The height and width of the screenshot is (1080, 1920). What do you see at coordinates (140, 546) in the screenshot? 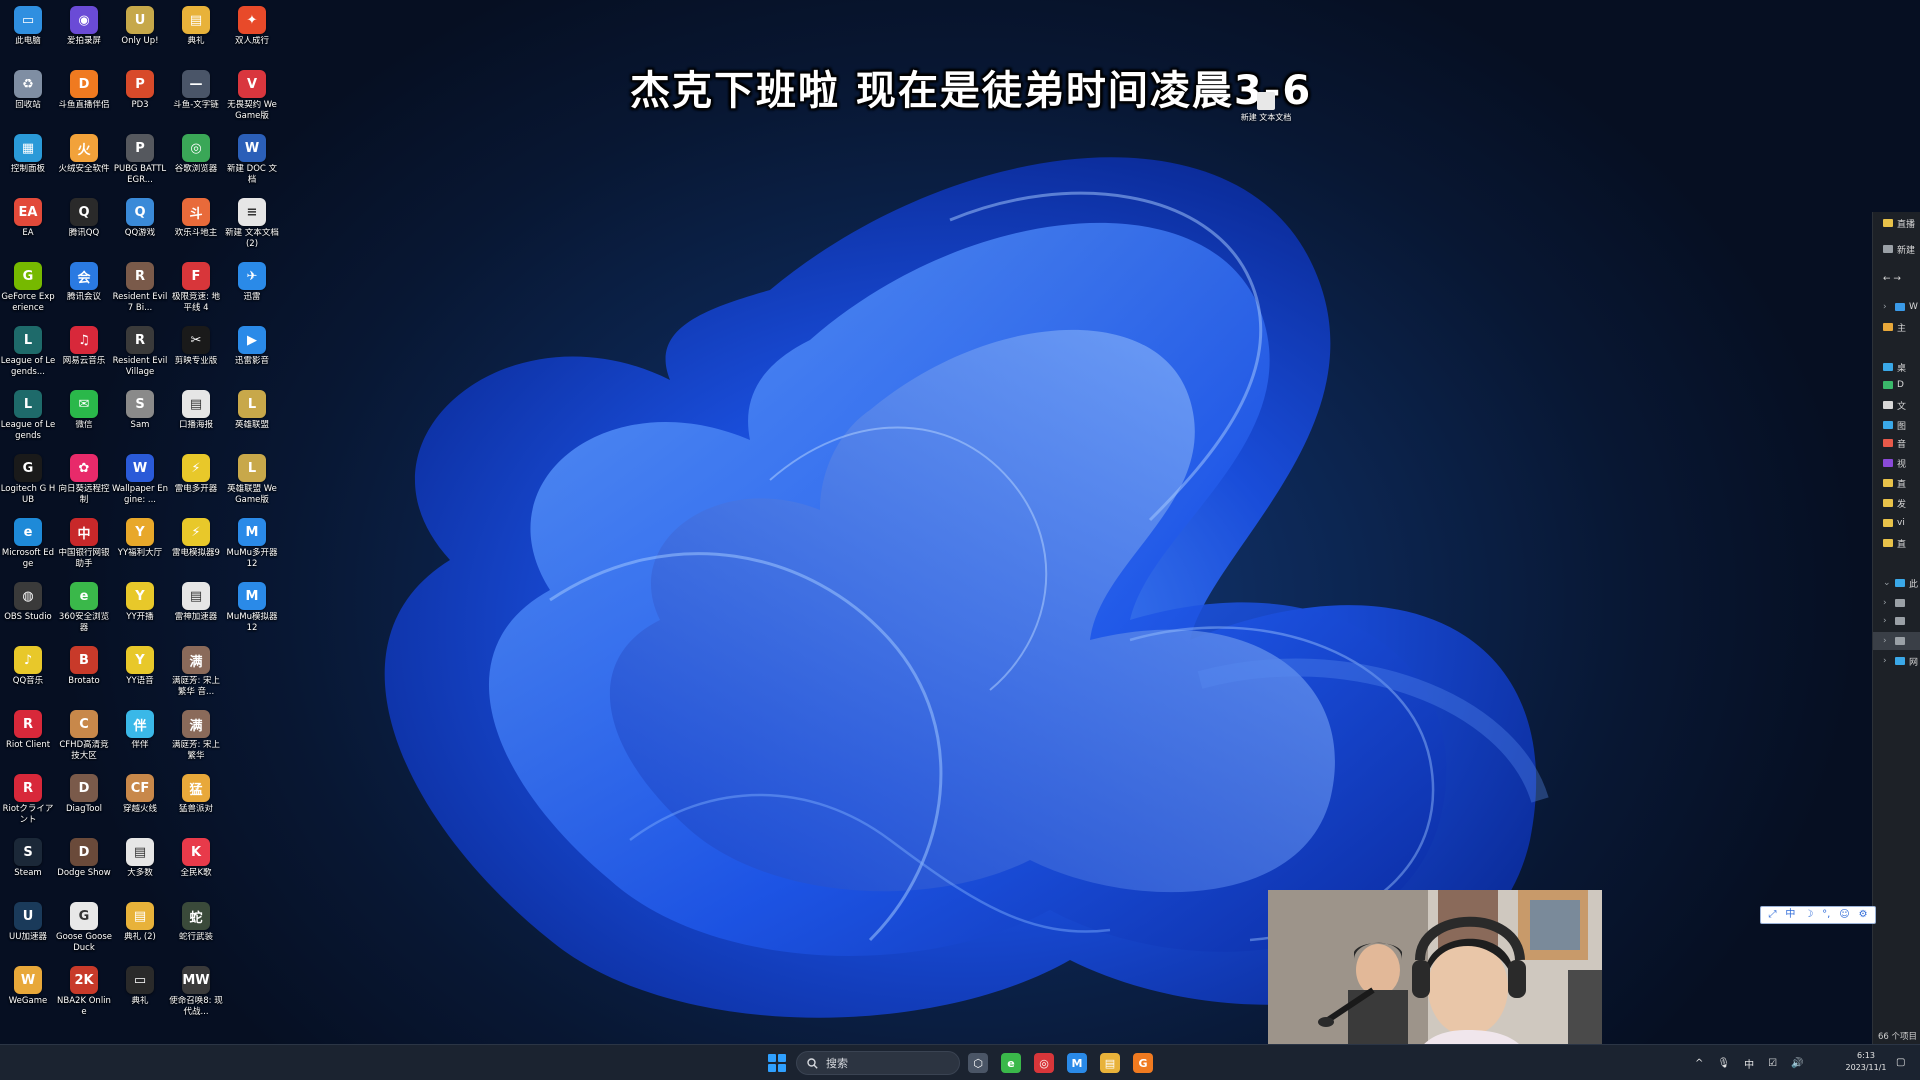
I see `desktop-icon: Y YY福利大厅` at bounding box center [140, 546].